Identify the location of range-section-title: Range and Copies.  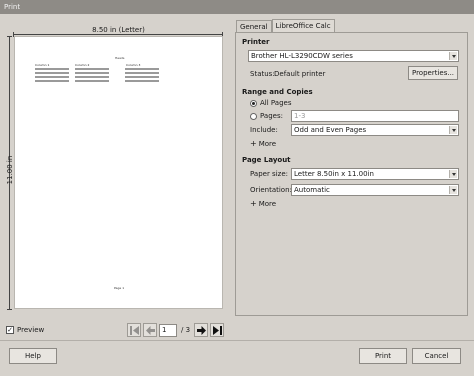
(277, 92).